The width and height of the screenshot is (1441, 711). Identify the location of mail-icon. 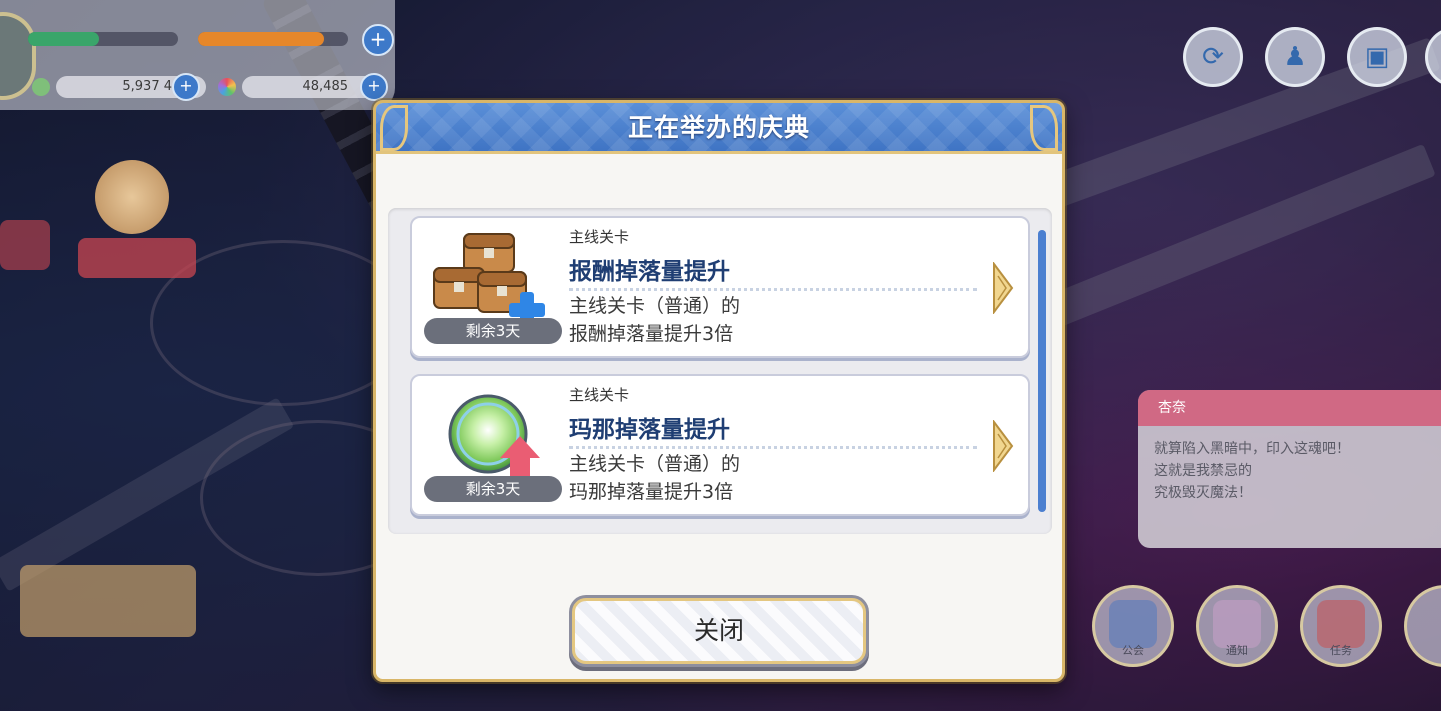
(1237, 624).